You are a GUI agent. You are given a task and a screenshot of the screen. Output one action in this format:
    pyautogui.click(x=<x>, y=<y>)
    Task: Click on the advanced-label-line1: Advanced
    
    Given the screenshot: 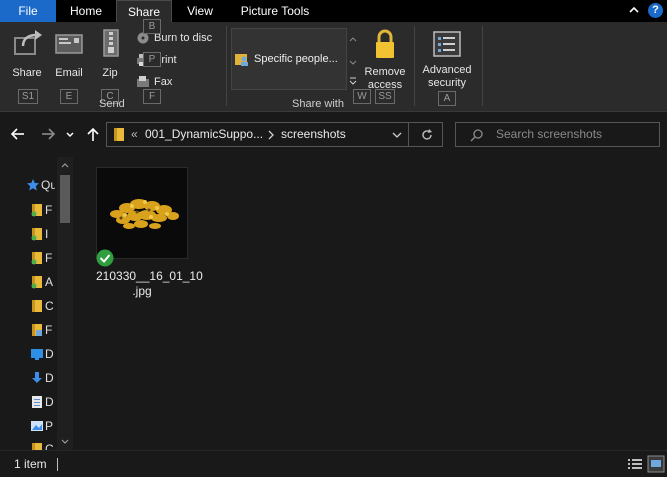 What is the action you would take?
    pyautogui.click(x=447, y=70)
    